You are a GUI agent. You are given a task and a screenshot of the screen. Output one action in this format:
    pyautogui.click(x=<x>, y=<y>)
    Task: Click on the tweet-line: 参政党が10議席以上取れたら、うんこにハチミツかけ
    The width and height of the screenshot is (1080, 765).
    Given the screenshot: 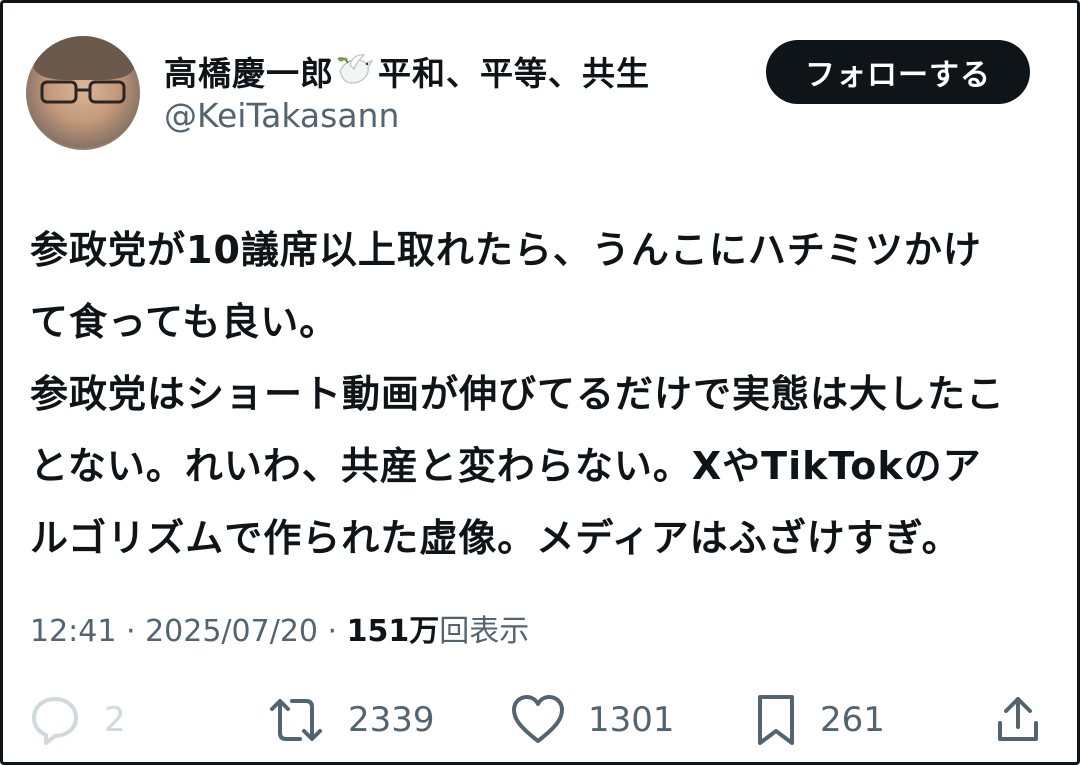 What is the action you would take?
    pyautogui.click(x=506, y=250)
    